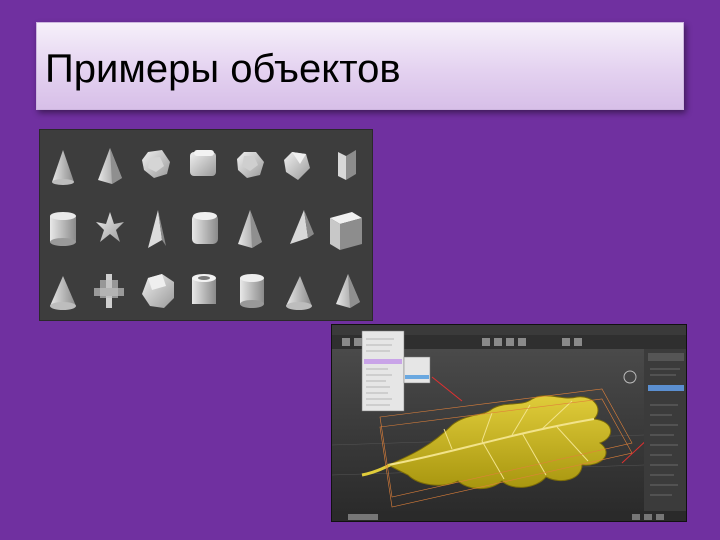  Describe the element at coordinates (346, 231) in the screenshot. I see `box-icon` at that location.